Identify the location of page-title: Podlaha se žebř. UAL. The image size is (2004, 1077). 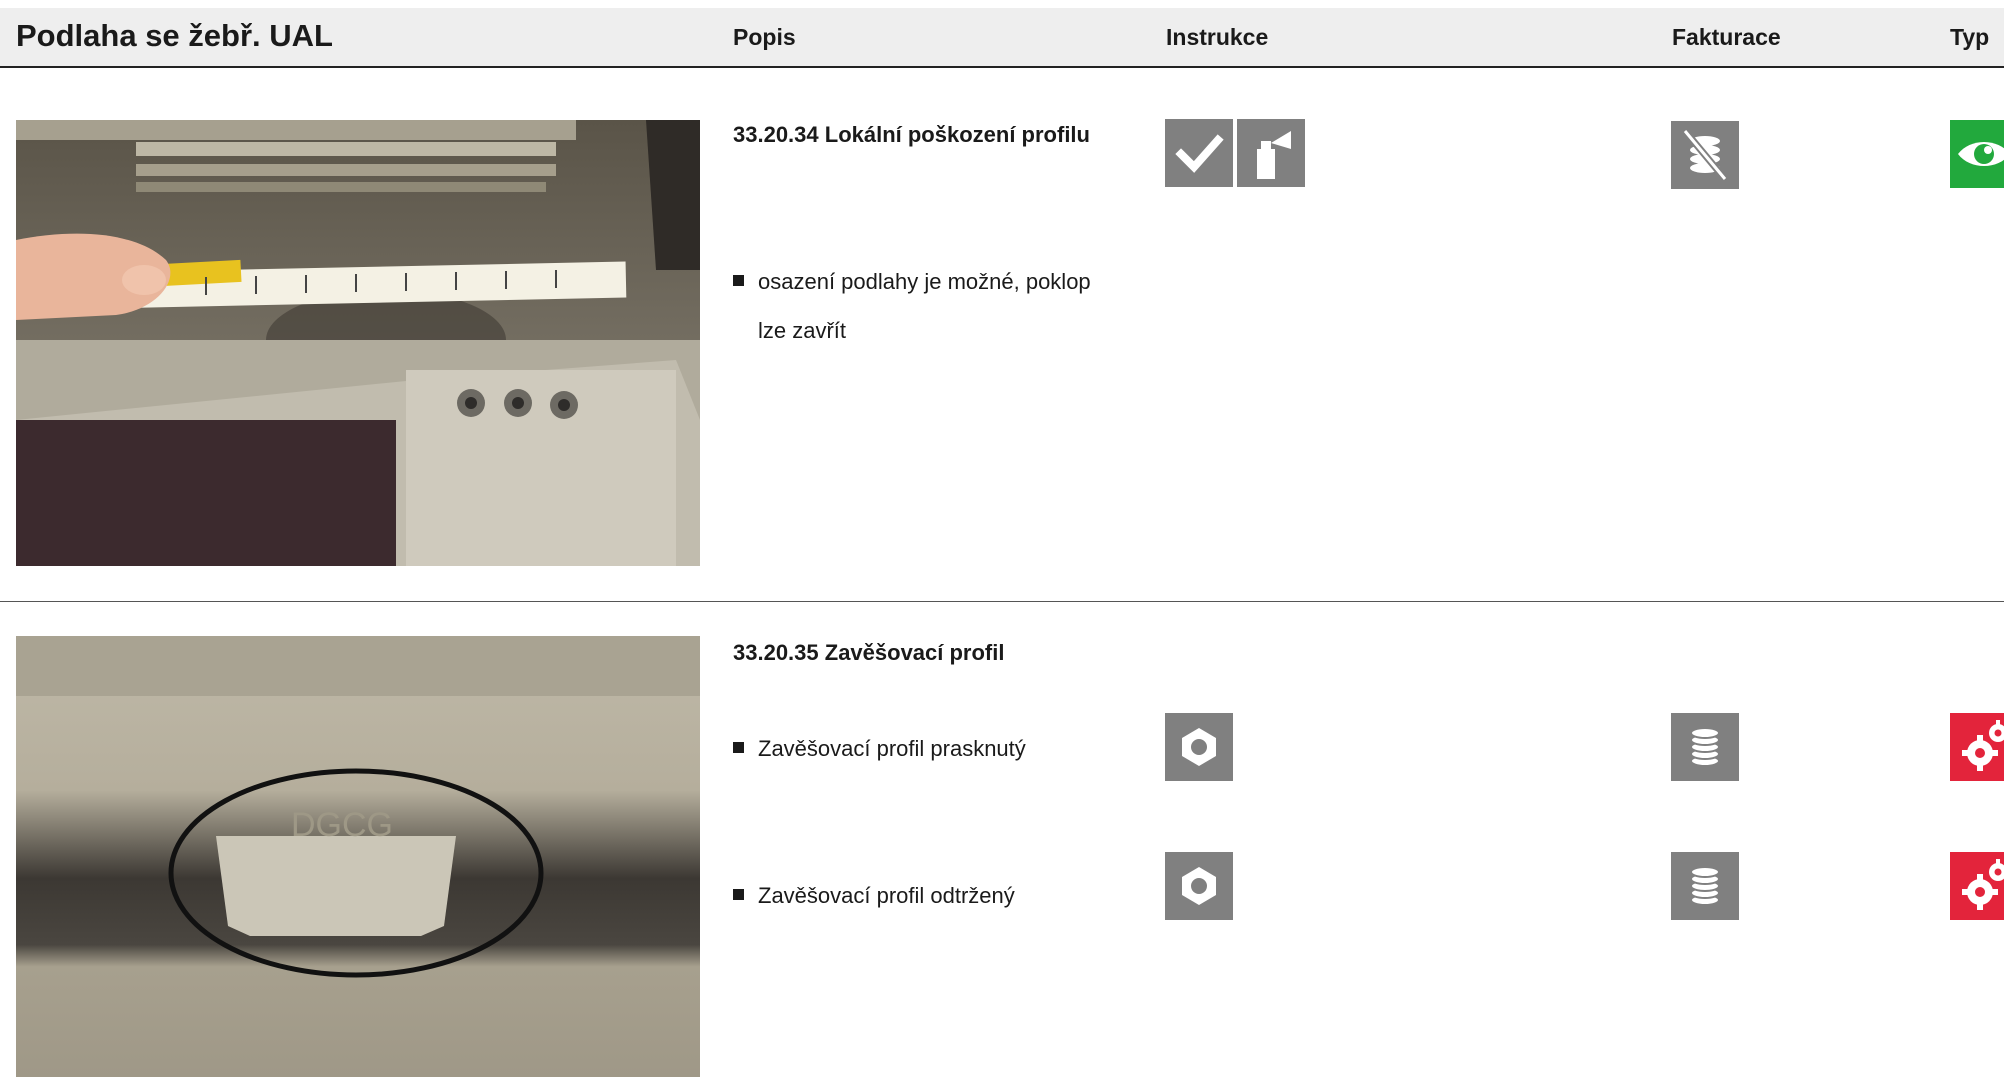
(174, 35).